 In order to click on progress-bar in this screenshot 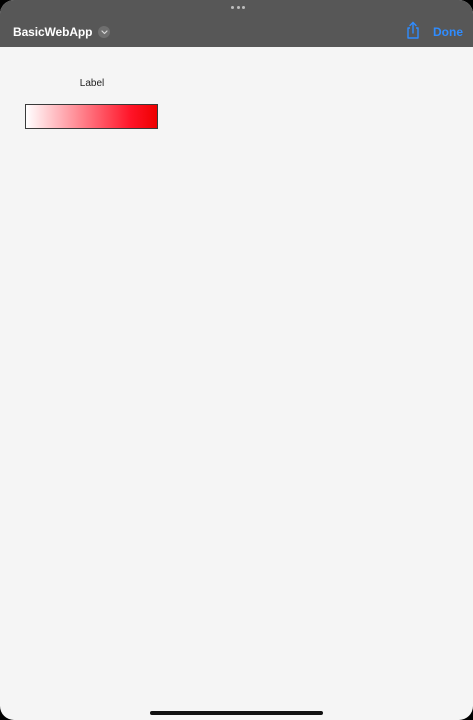, I will do `click(91, 116)`.